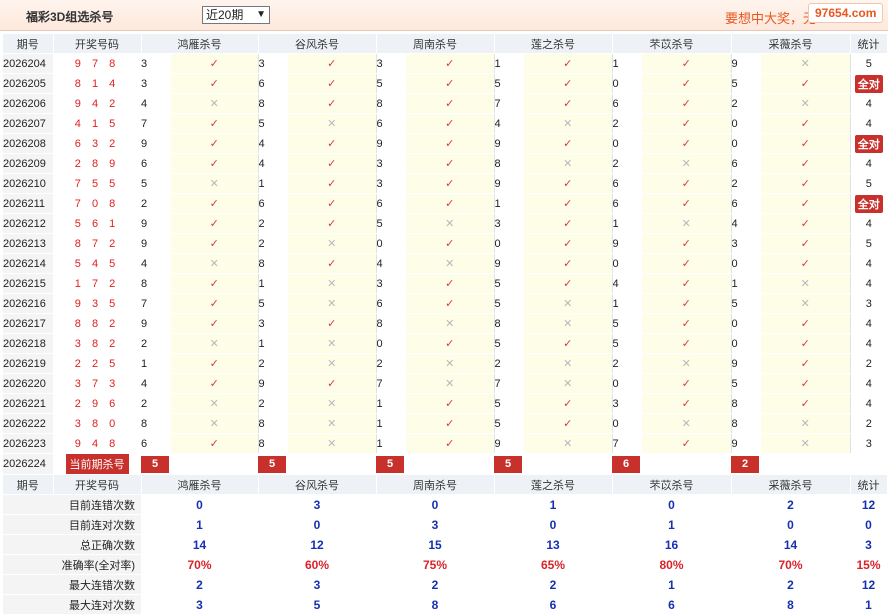 This screenshot has height=615, width=888. Describe the element at coordinates (868, 443) in the screenshot. I see `stat-cell: 3` at that location.